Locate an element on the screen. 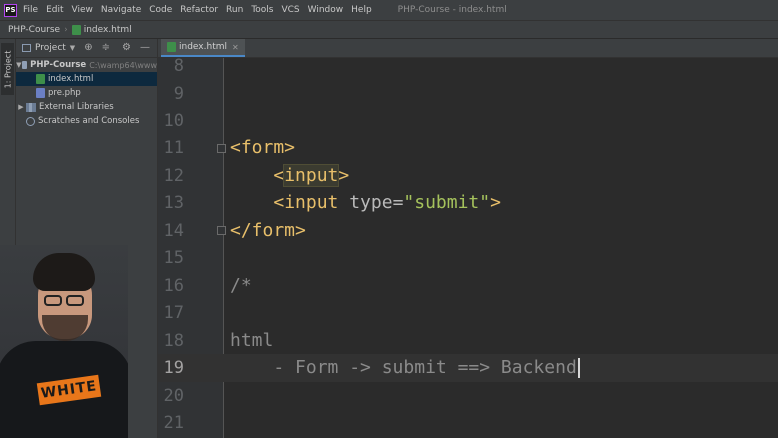 The height and width of the screenshot is (438, 778). locate-file-icon: ⊕ is located at coordinates (88, 48).